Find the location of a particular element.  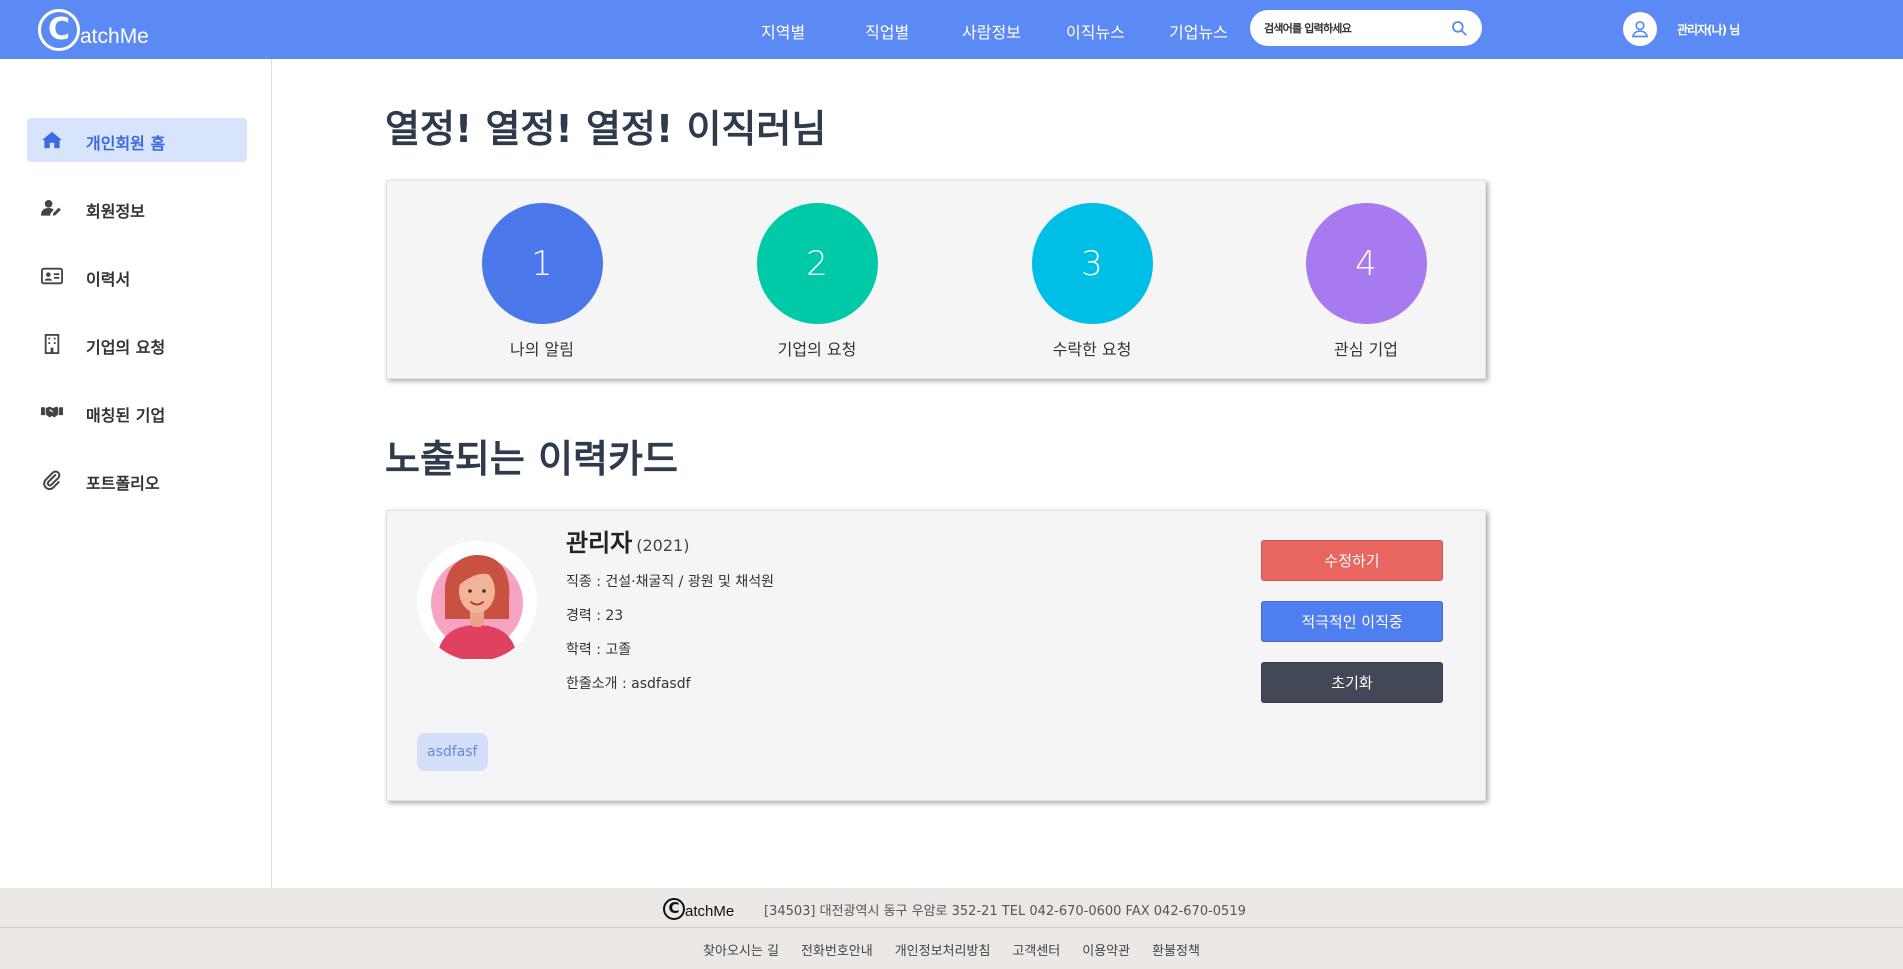

search-icon is located at coordinates (1459, 28).